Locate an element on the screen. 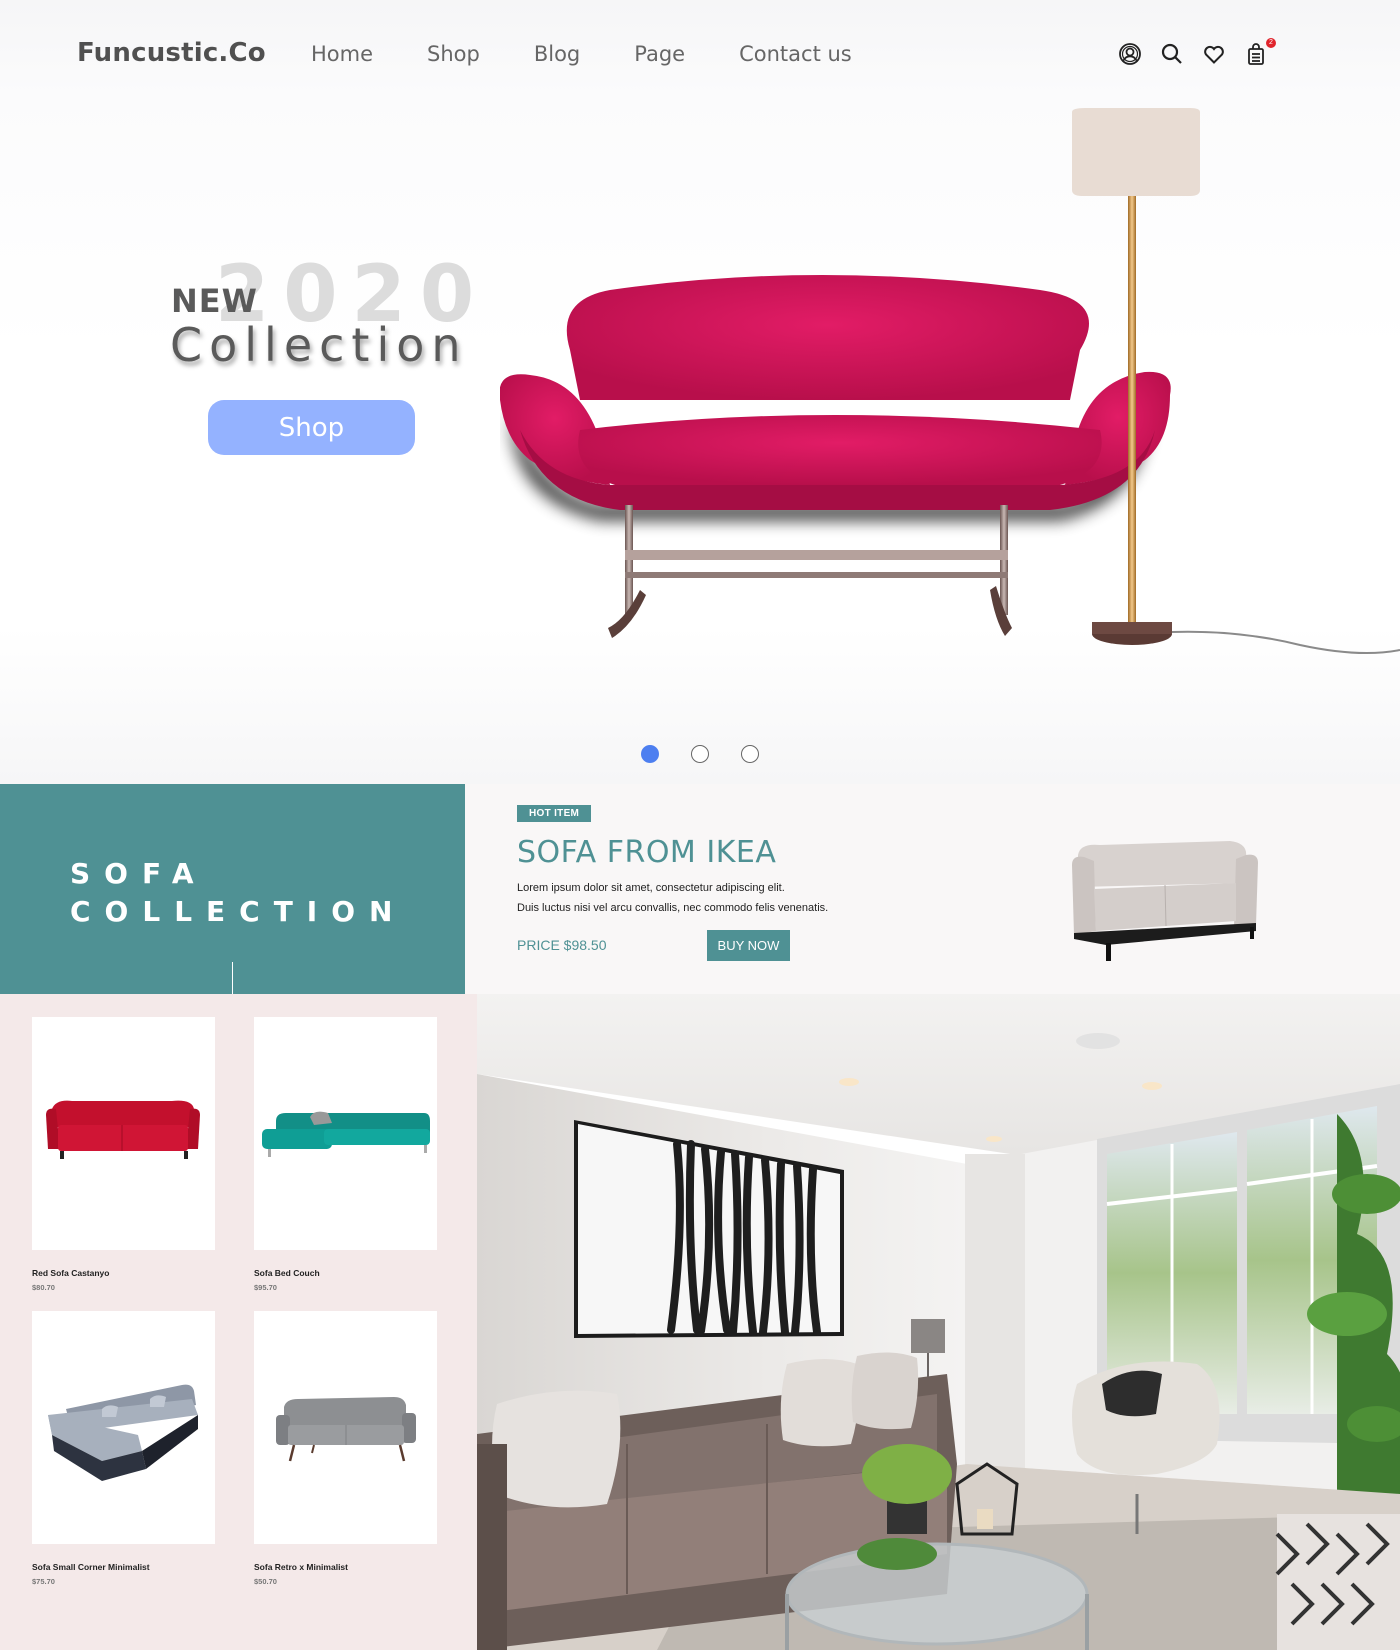 The image size is (1400, 1650). product-card-sofa-bed is located at coordinates (345, 1133).